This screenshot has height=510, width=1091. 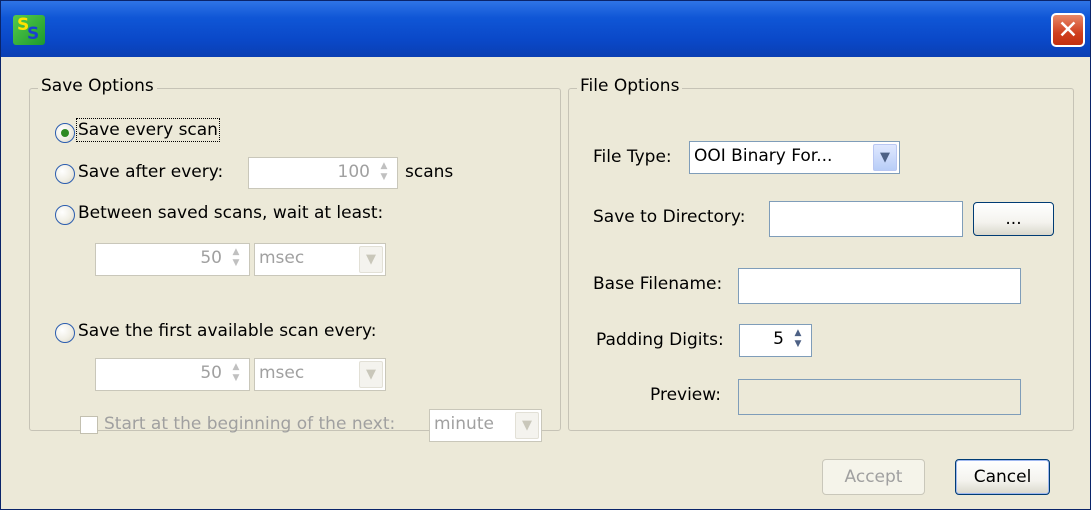 I want to click on padding-digits-value: 5, so click(x=778, y=339).